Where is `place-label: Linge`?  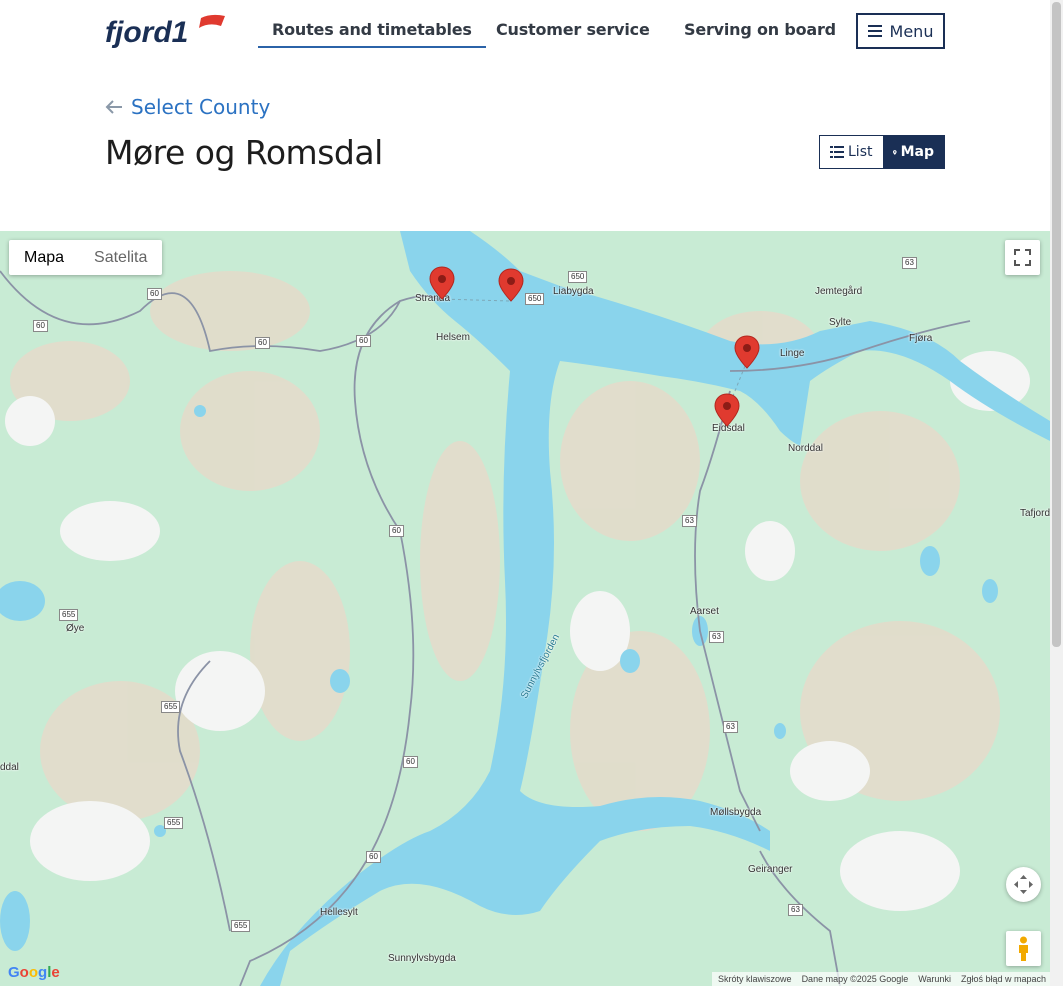
place-label: Linge is located at coordinates (792, 353).